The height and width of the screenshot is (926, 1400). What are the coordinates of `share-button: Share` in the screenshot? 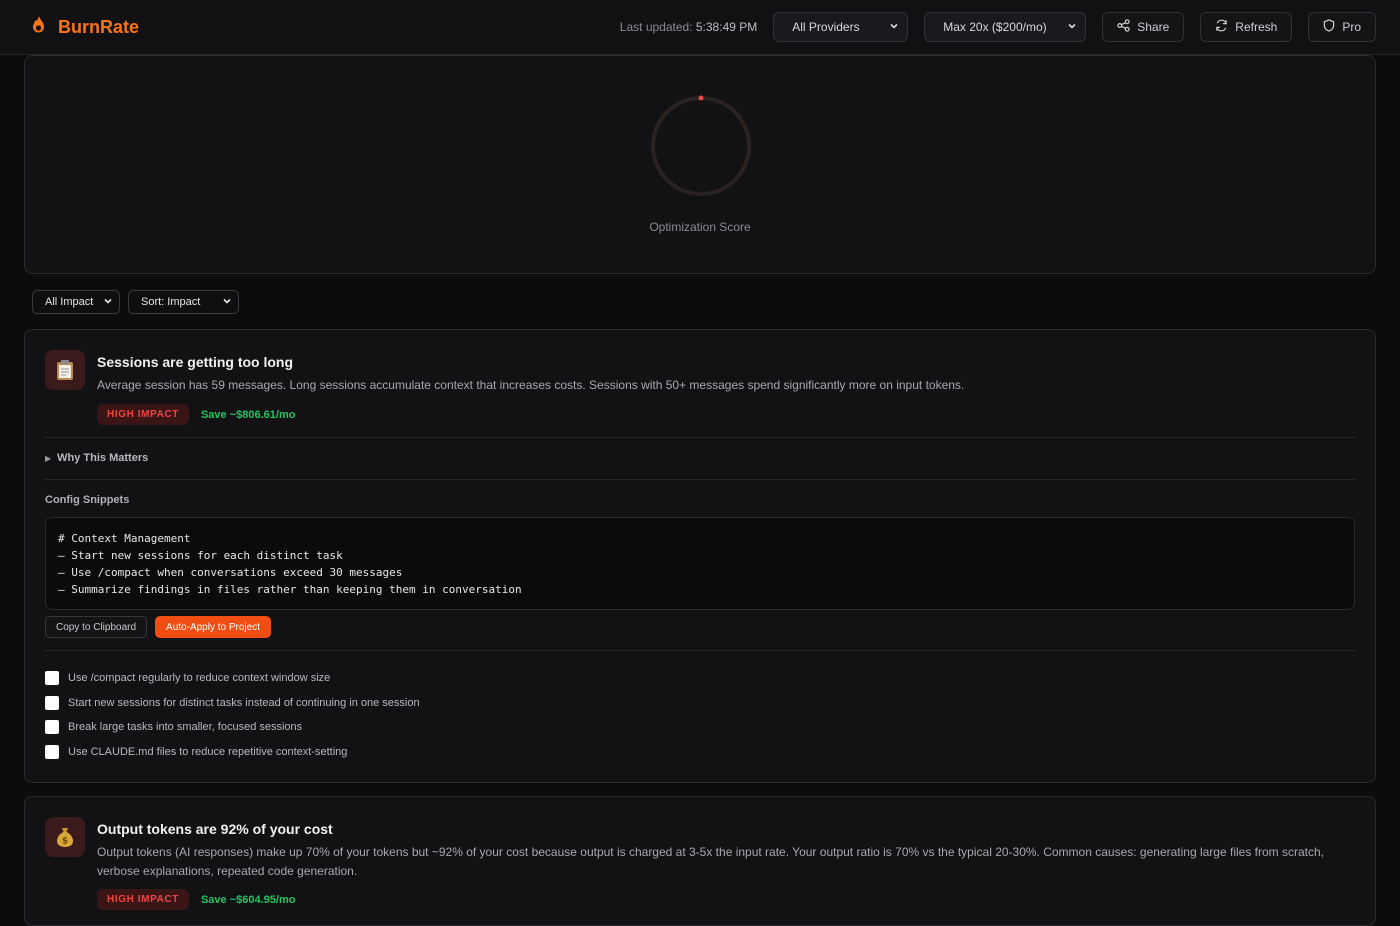 It's located at (1143, 27).